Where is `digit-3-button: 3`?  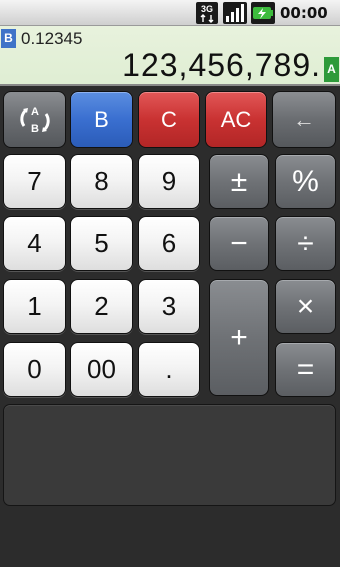
digit-3-button: 3 is located at coordinates (169, 306).